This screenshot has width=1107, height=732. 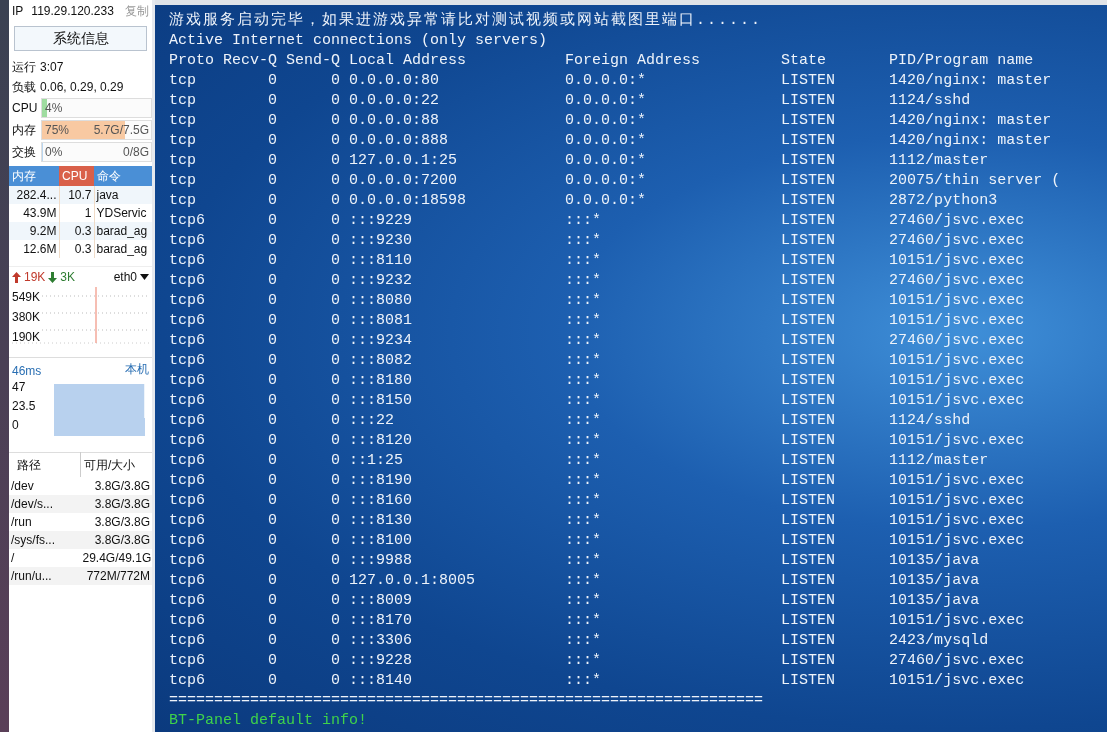 I want to click on terminal-line: tcp6 0 0 :::8130 :::* LISTEN 10151/jsvc.exec, so click(x=597, y=521).